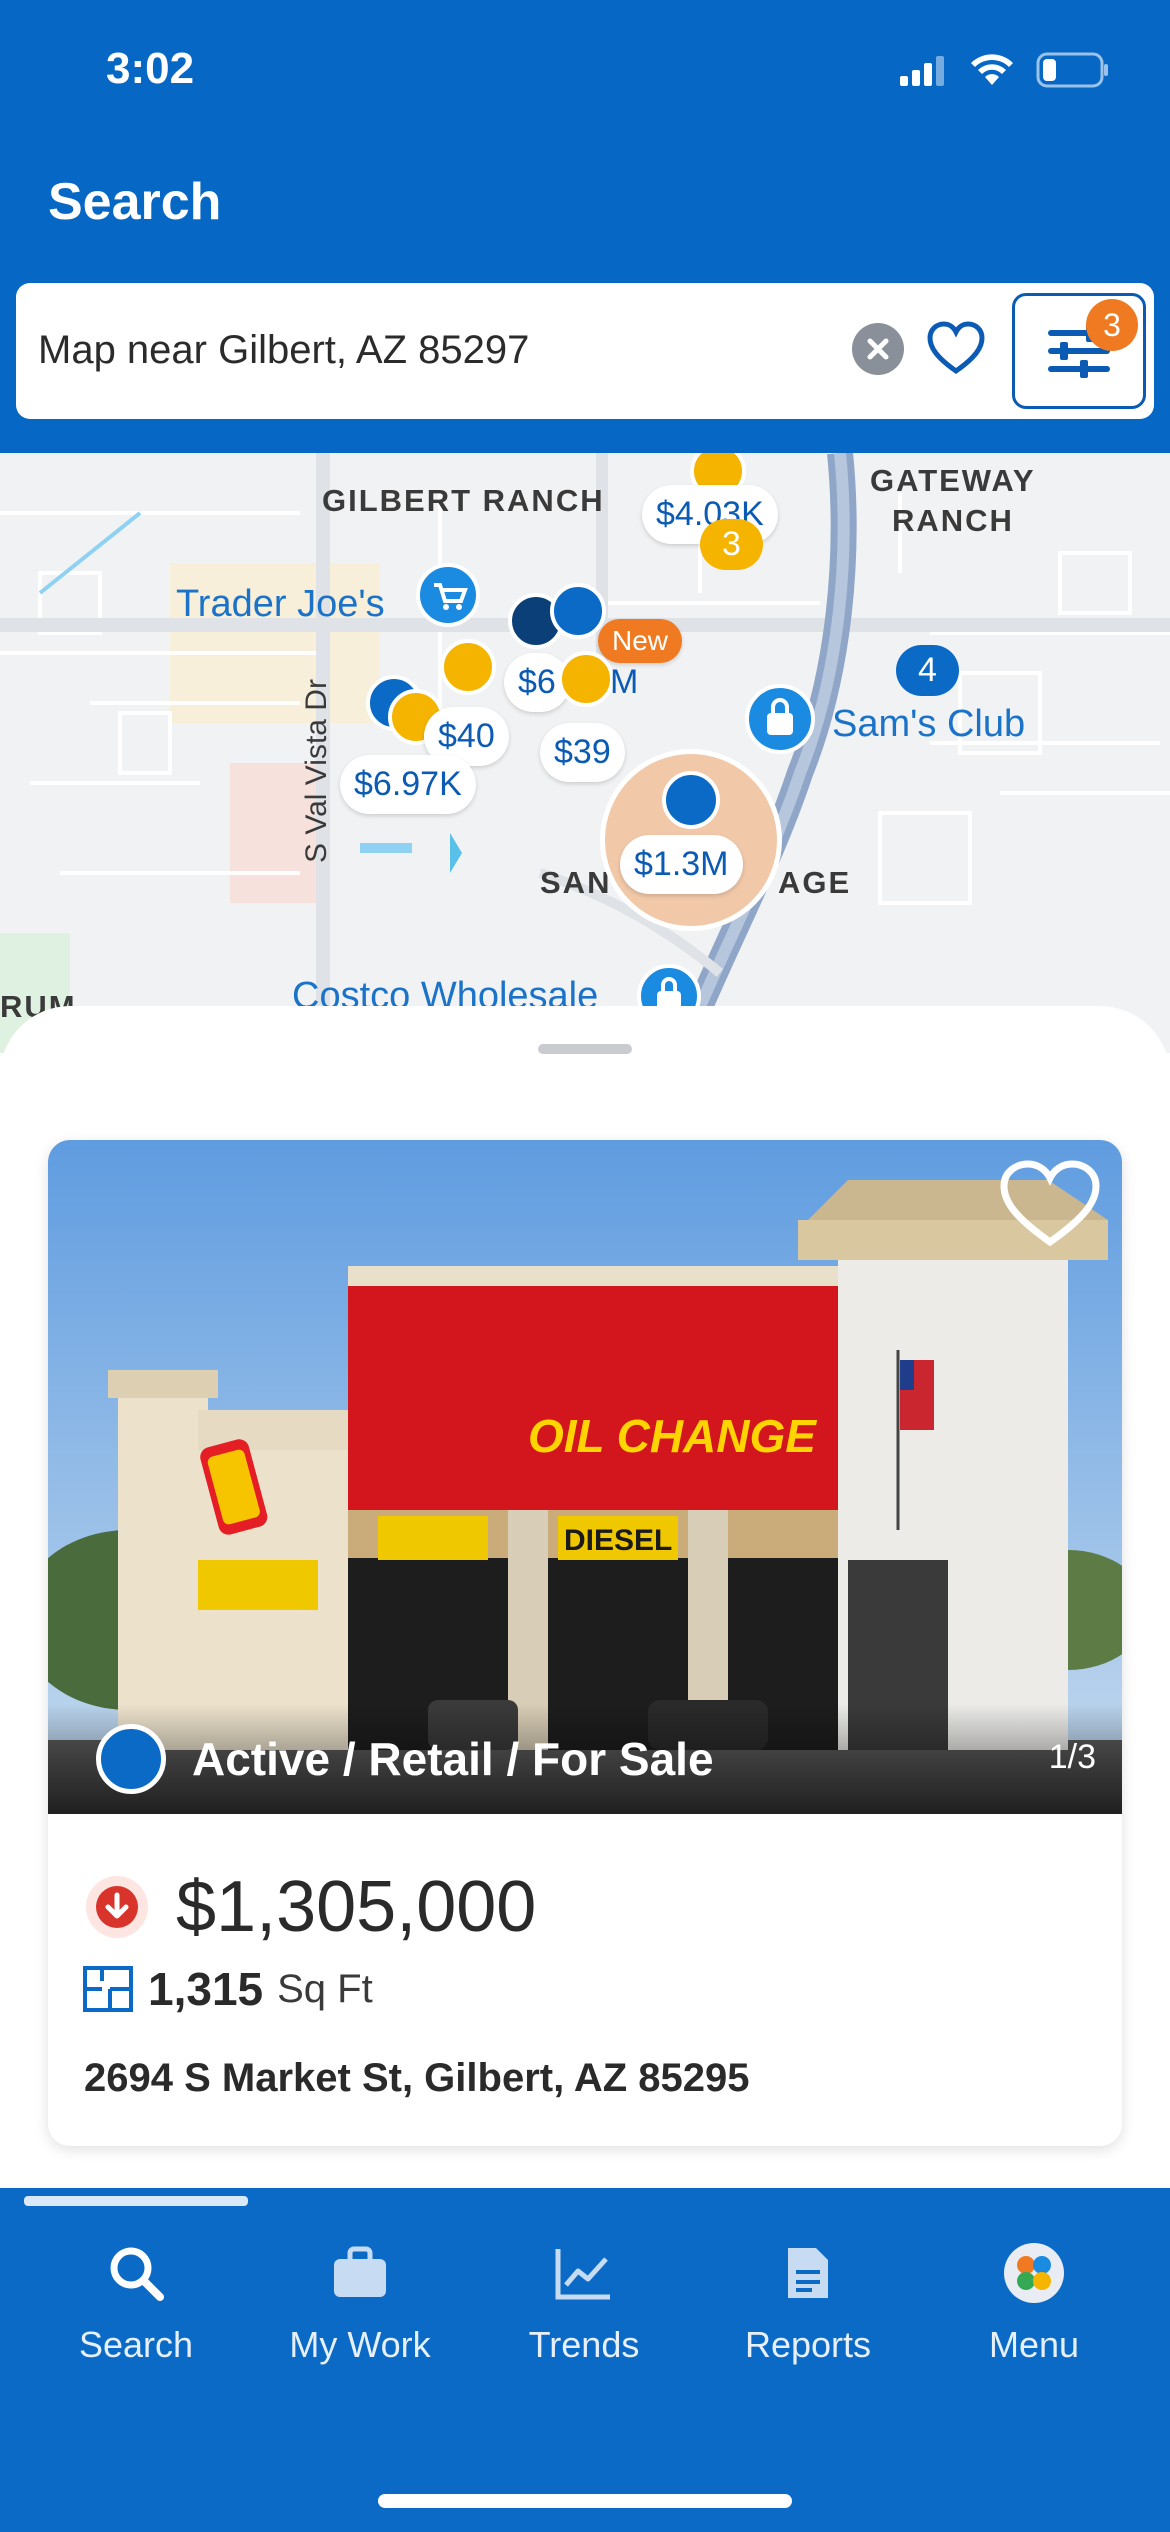  I want to click on clear-search-button, so click(878, 349).